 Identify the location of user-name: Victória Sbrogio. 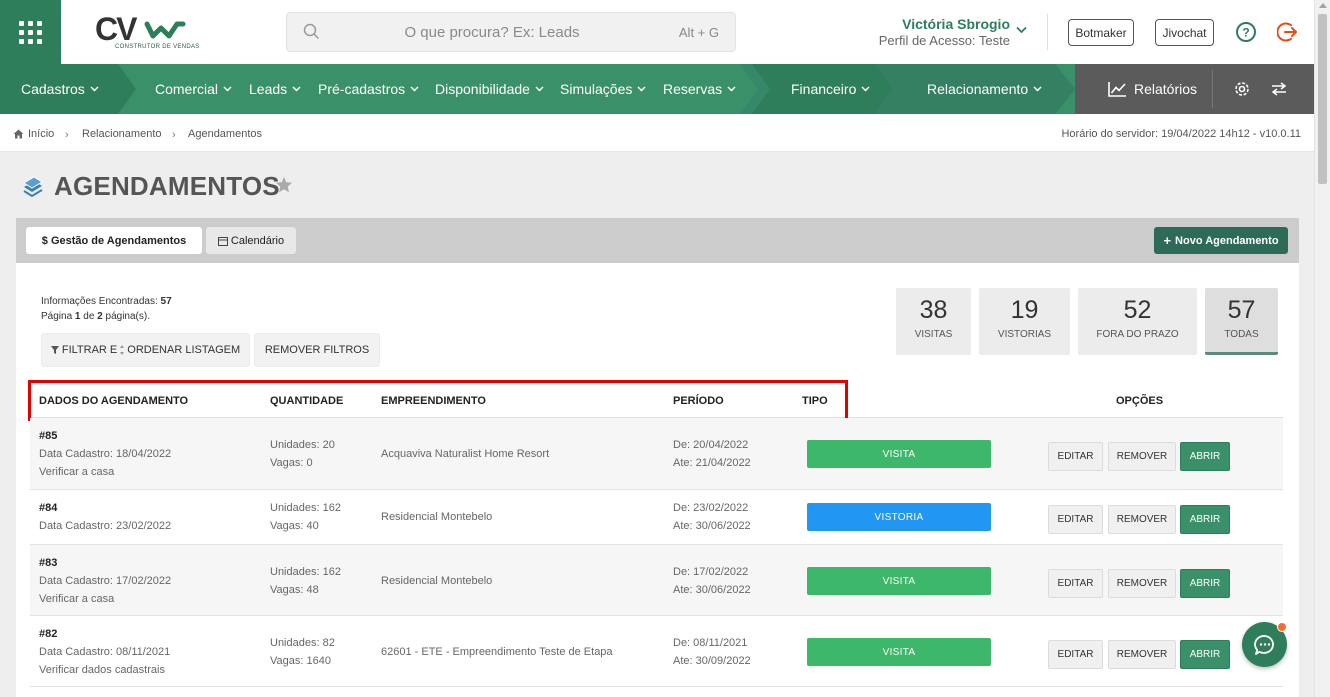
(956, 24).